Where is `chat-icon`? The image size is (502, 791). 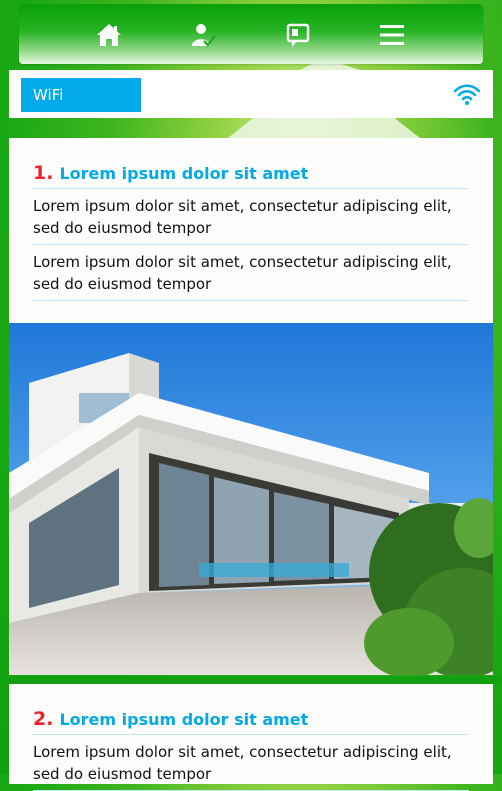 chat-icon is located at coordinates (298, 35).